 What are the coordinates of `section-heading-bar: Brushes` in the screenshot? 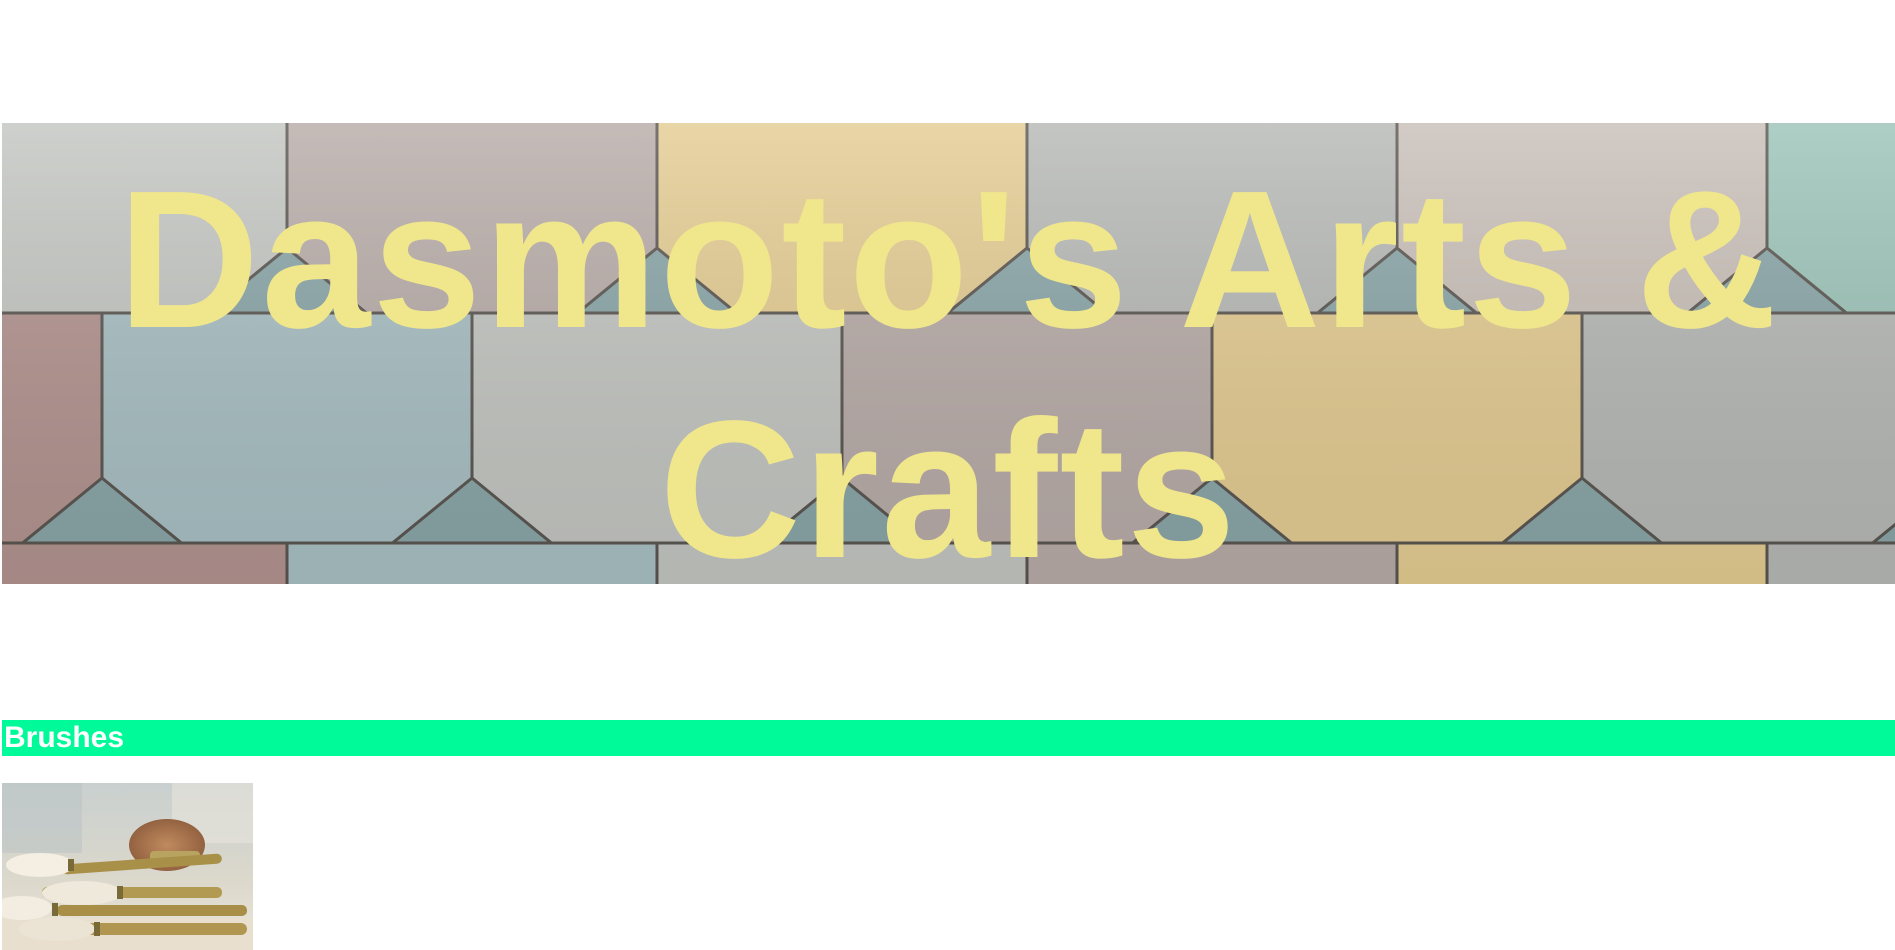 It's located at (948, 738).